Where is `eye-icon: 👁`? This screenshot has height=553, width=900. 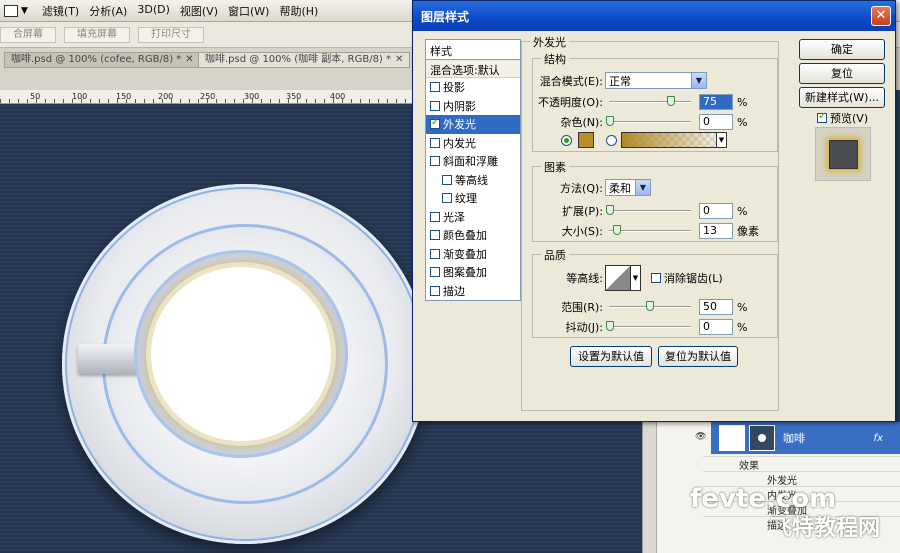
eye-icon: 👁 is located at coordinates (701, 437).